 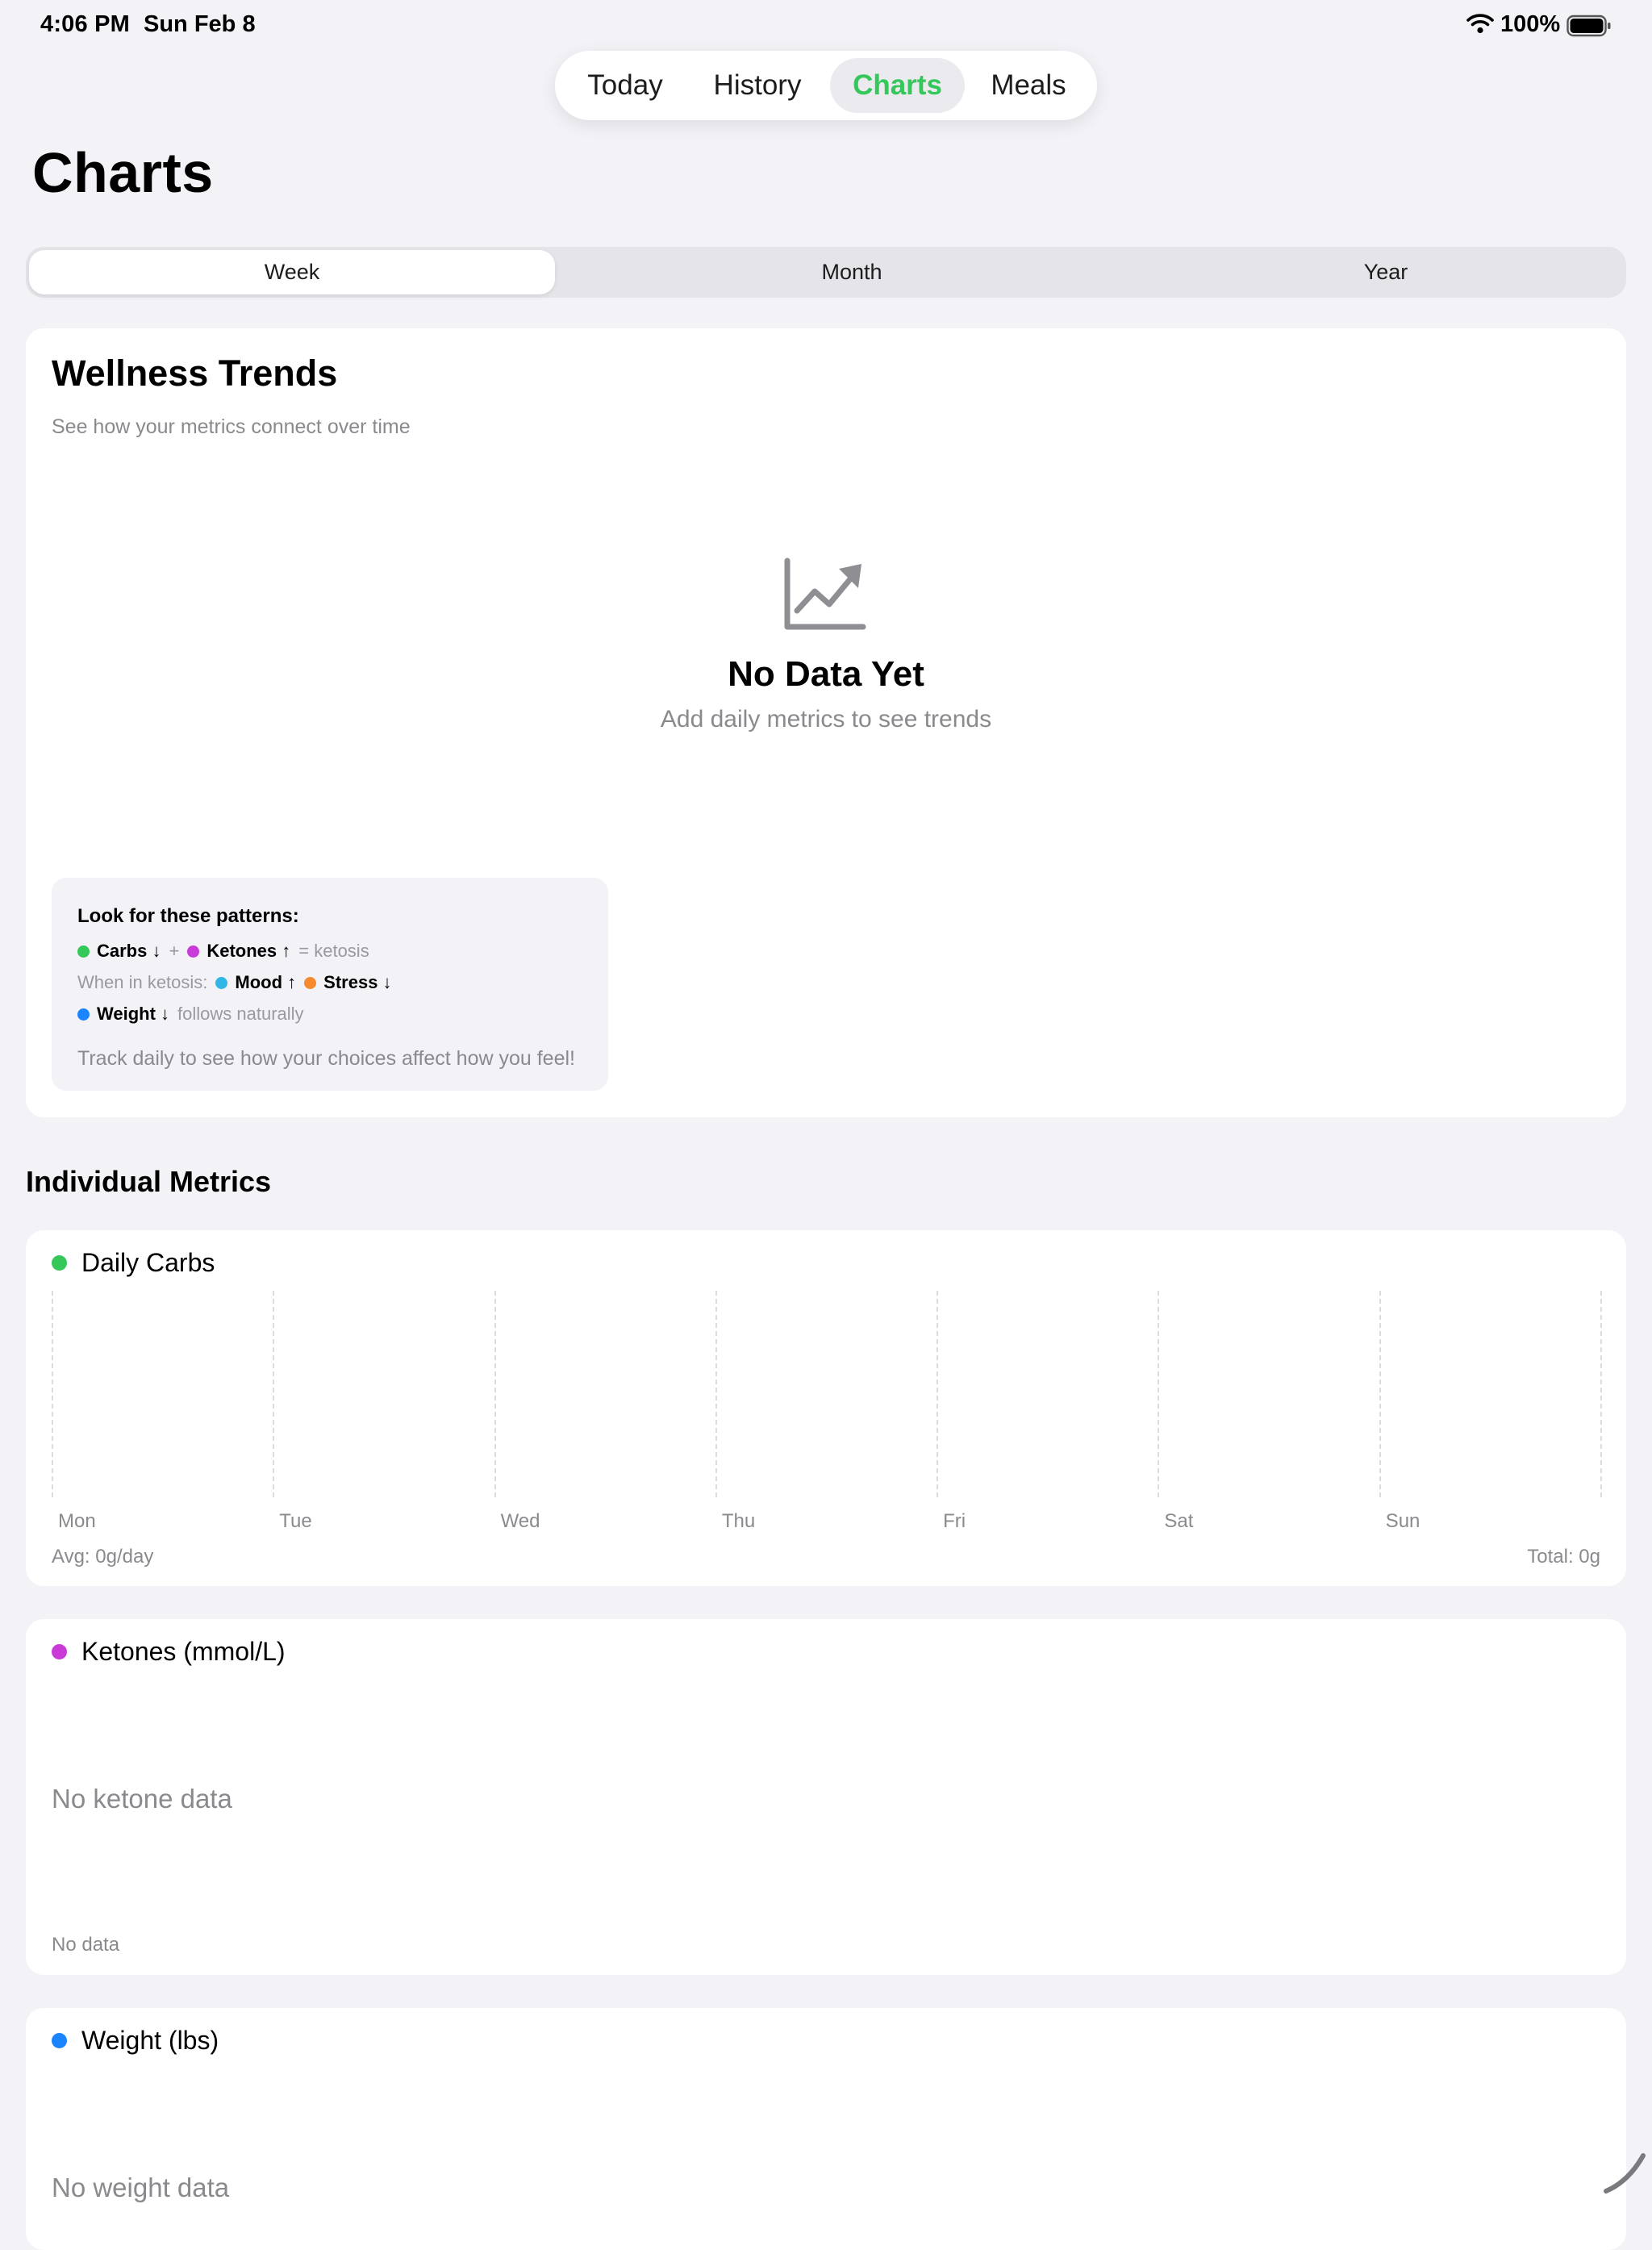 What do you see at coordinates (826, 85) in the screenshot?
I see `top-tab-bar: Today History Charts Meals` at bounding box center [826, 85].